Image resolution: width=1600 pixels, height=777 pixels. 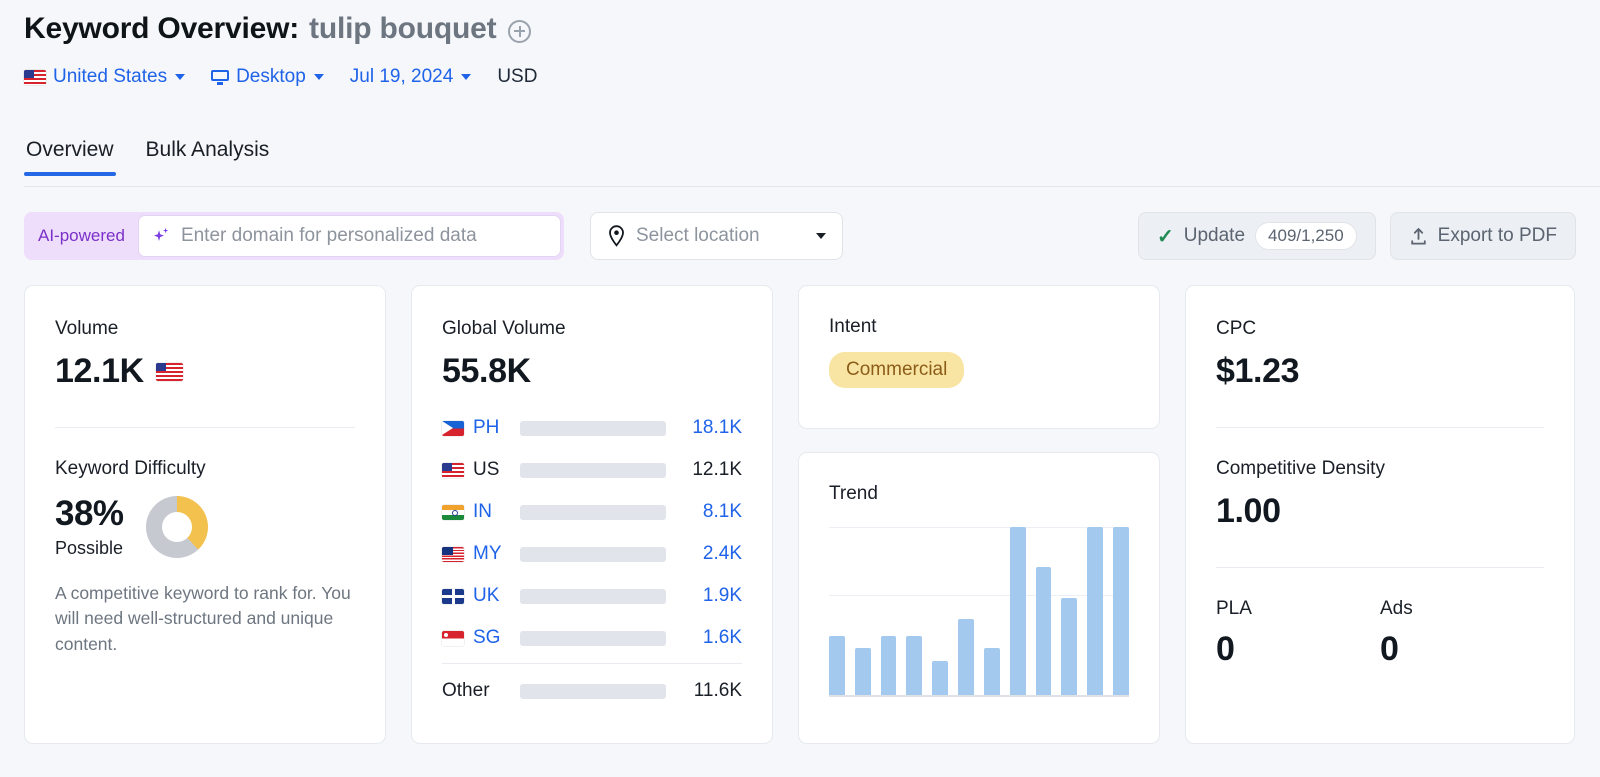 What do you see at coordinates (1214, 235) in the screenshot?
I see `update-label: Update` at bounding box center [1214, 235].